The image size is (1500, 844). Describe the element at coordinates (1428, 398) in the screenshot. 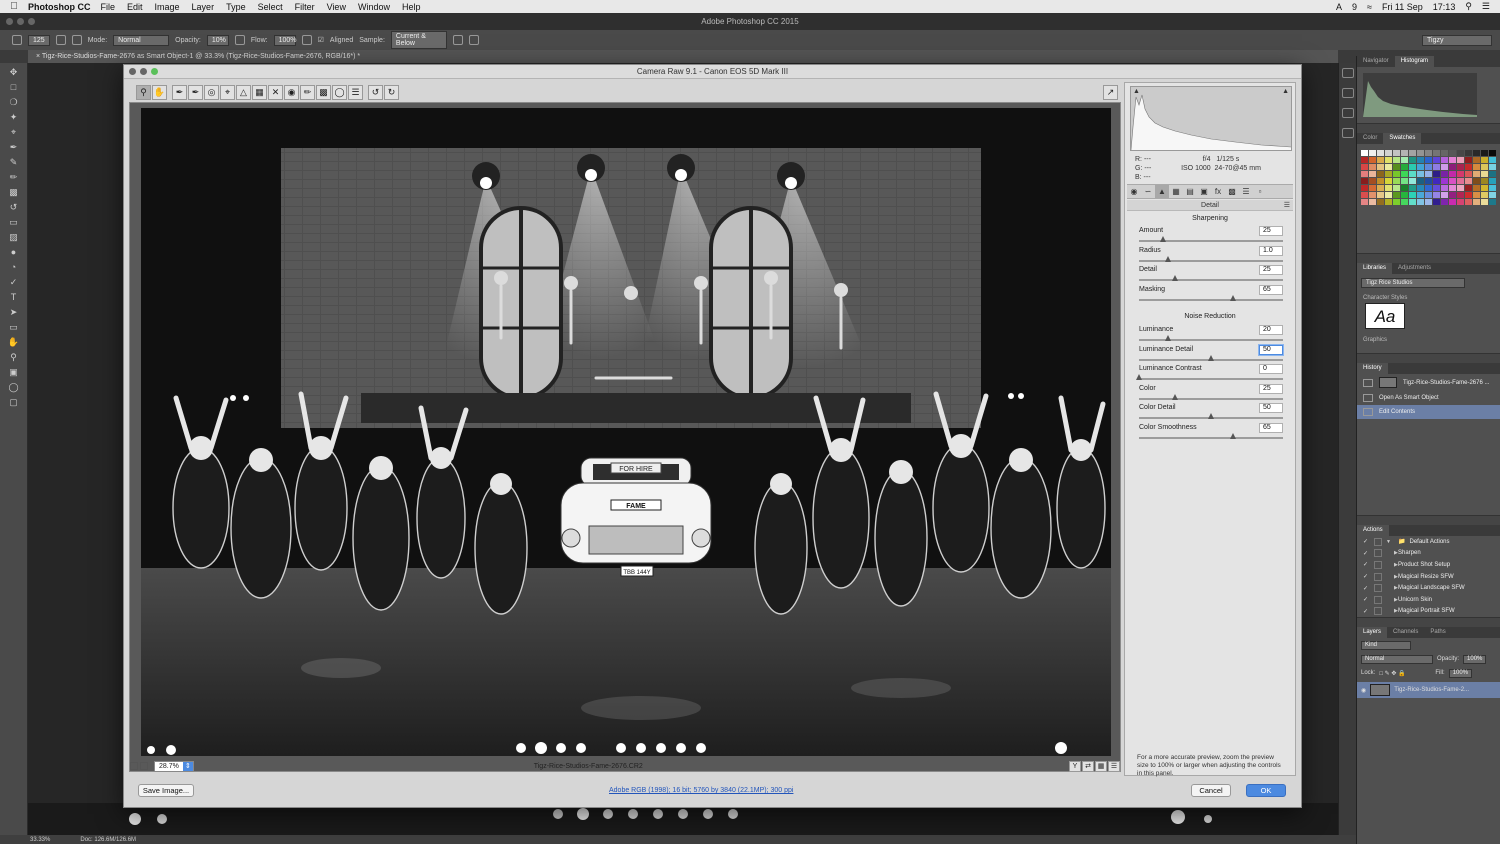

I see `history-item: Open As Smart Object` at that location.